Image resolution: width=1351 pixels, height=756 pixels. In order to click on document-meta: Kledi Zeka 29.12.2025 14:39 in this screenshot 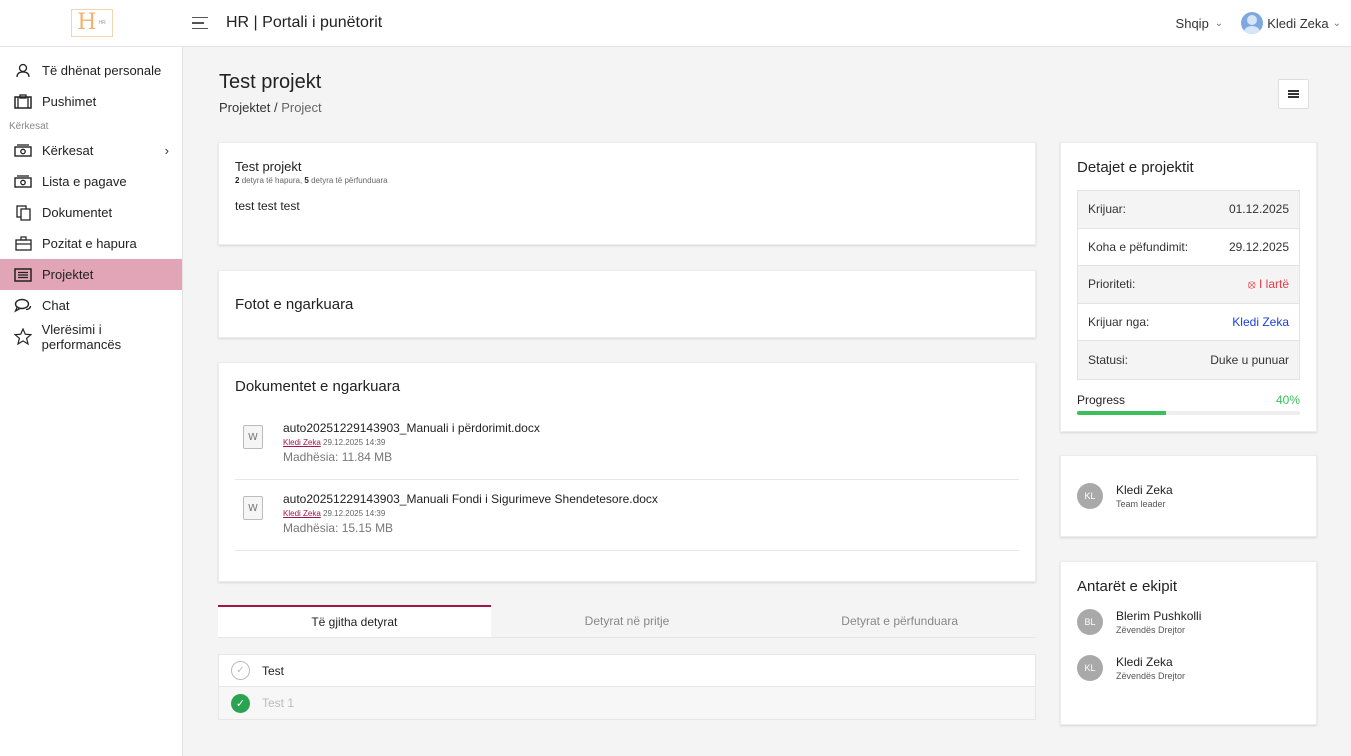, I will do `click(470, 513)`.